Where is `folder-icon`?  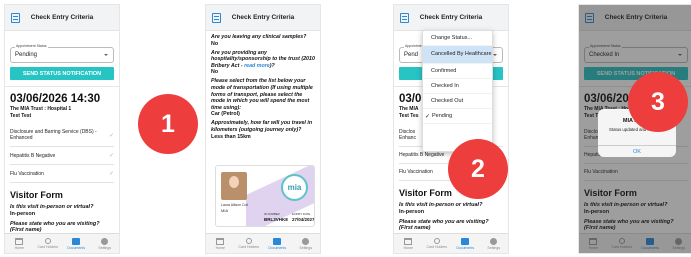 folder-icon is located at coordinates (277, 241).